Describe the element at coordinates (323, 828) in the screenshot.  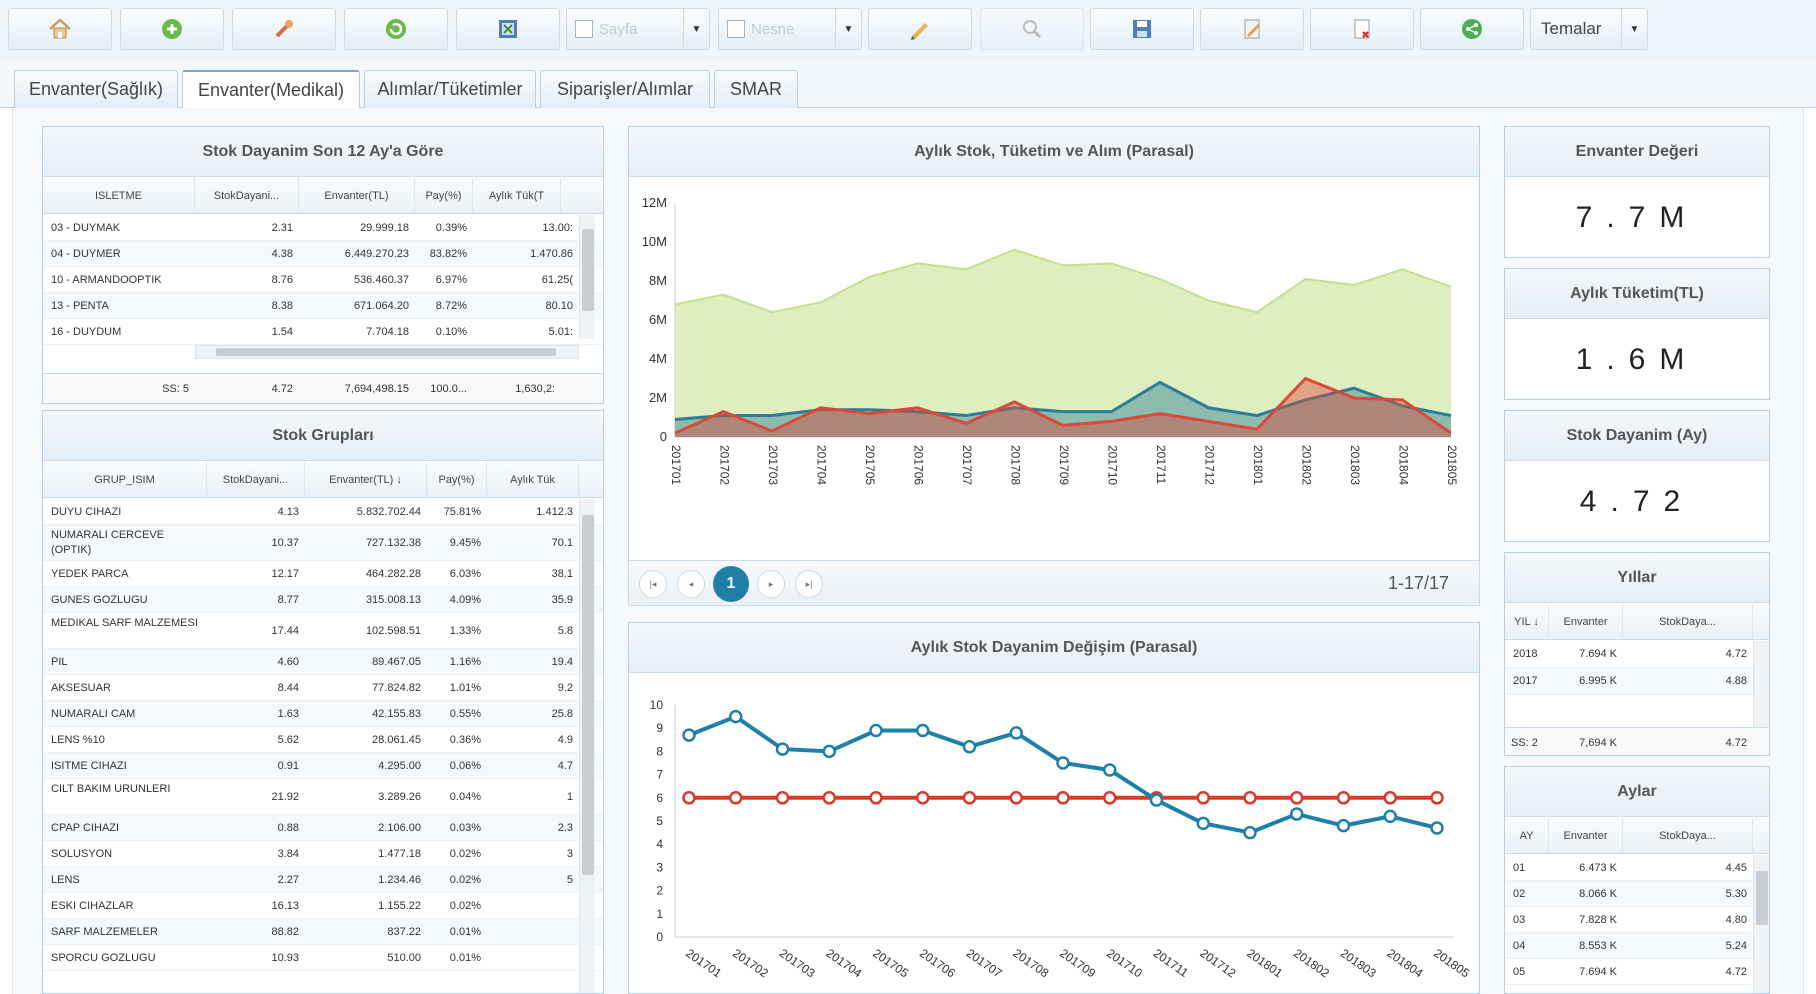
I see `table-row: CPAP CIHAZI 0.88 2.106.00 0.03% 2.3` at that location.